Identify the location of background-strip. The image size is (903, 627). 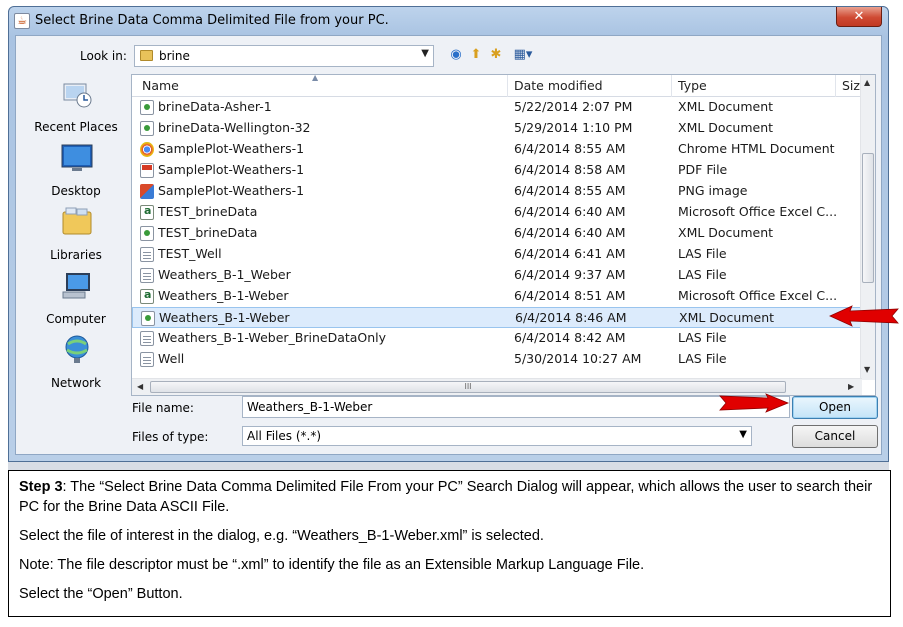
(448, 466).